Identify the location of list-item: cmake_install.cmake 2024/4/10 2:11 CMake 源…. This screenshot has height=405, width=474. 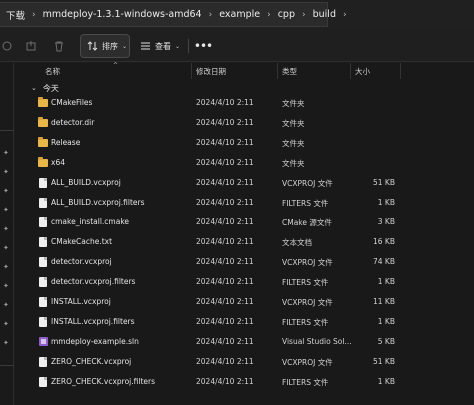
(215, 222).